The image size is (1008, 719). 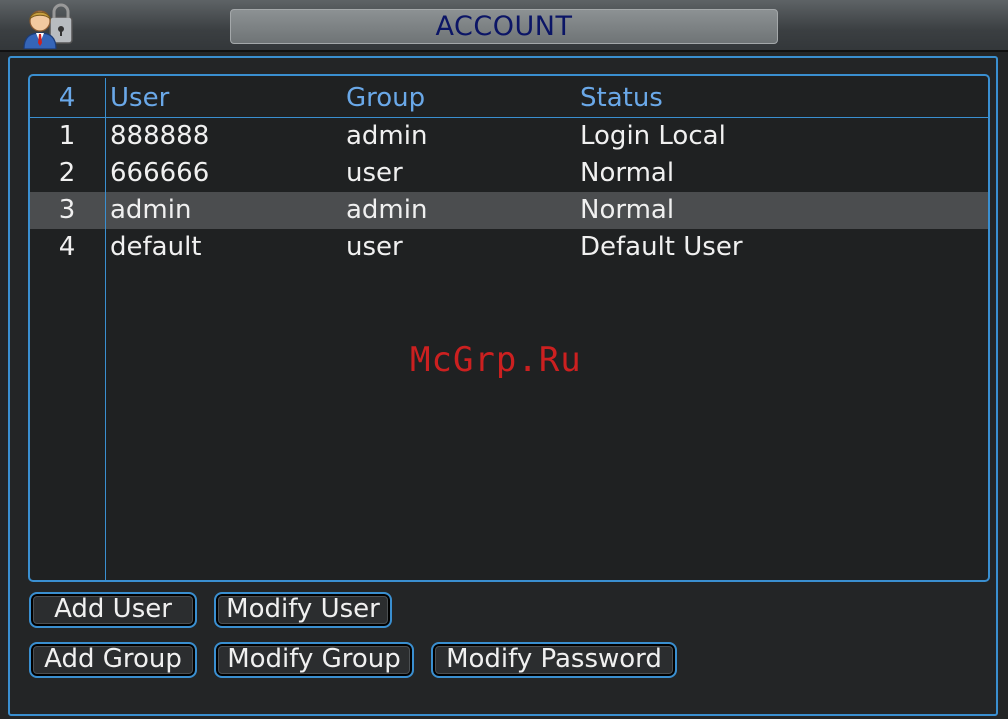 I want to click on header-count: 4, so click(x=67, y=98).